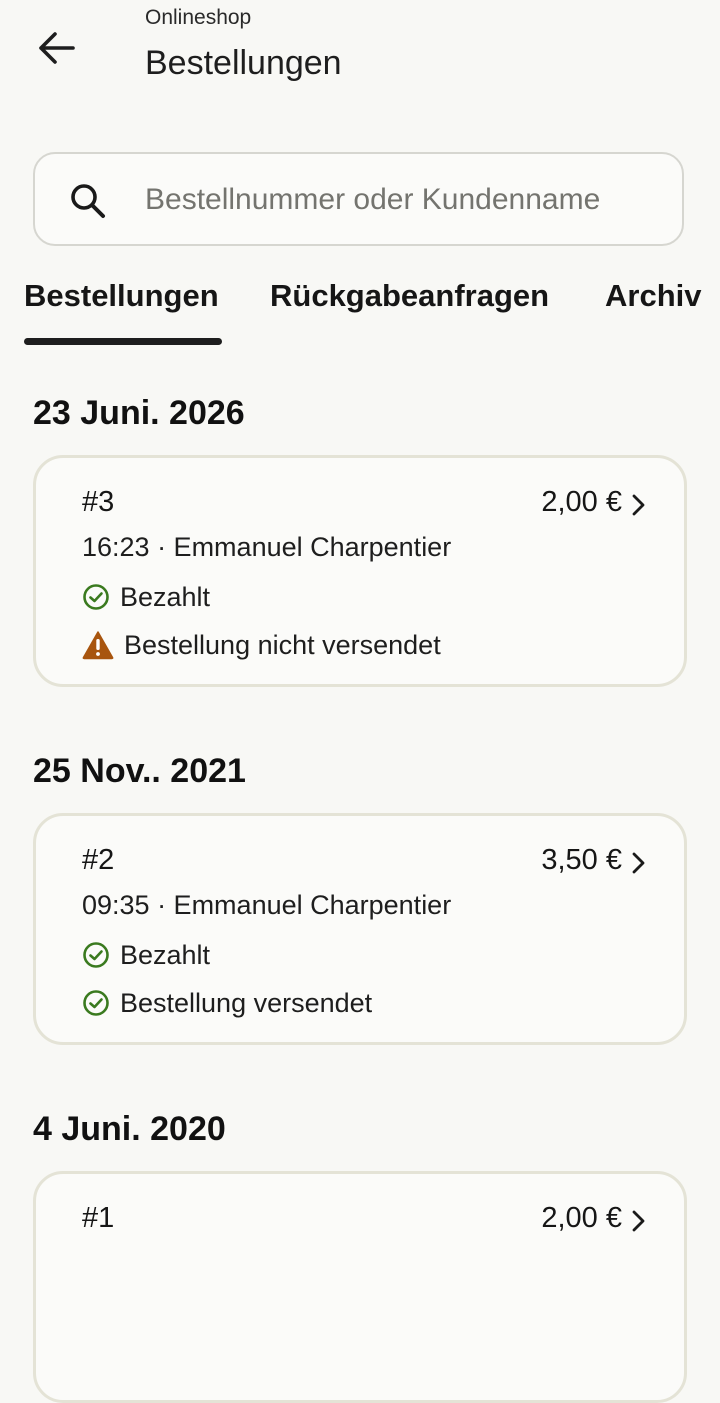 This screenshot has height=1403, width=720. Describe the element at coordinates (88, 201) in the screenshot. I see `search-icon` at that location.